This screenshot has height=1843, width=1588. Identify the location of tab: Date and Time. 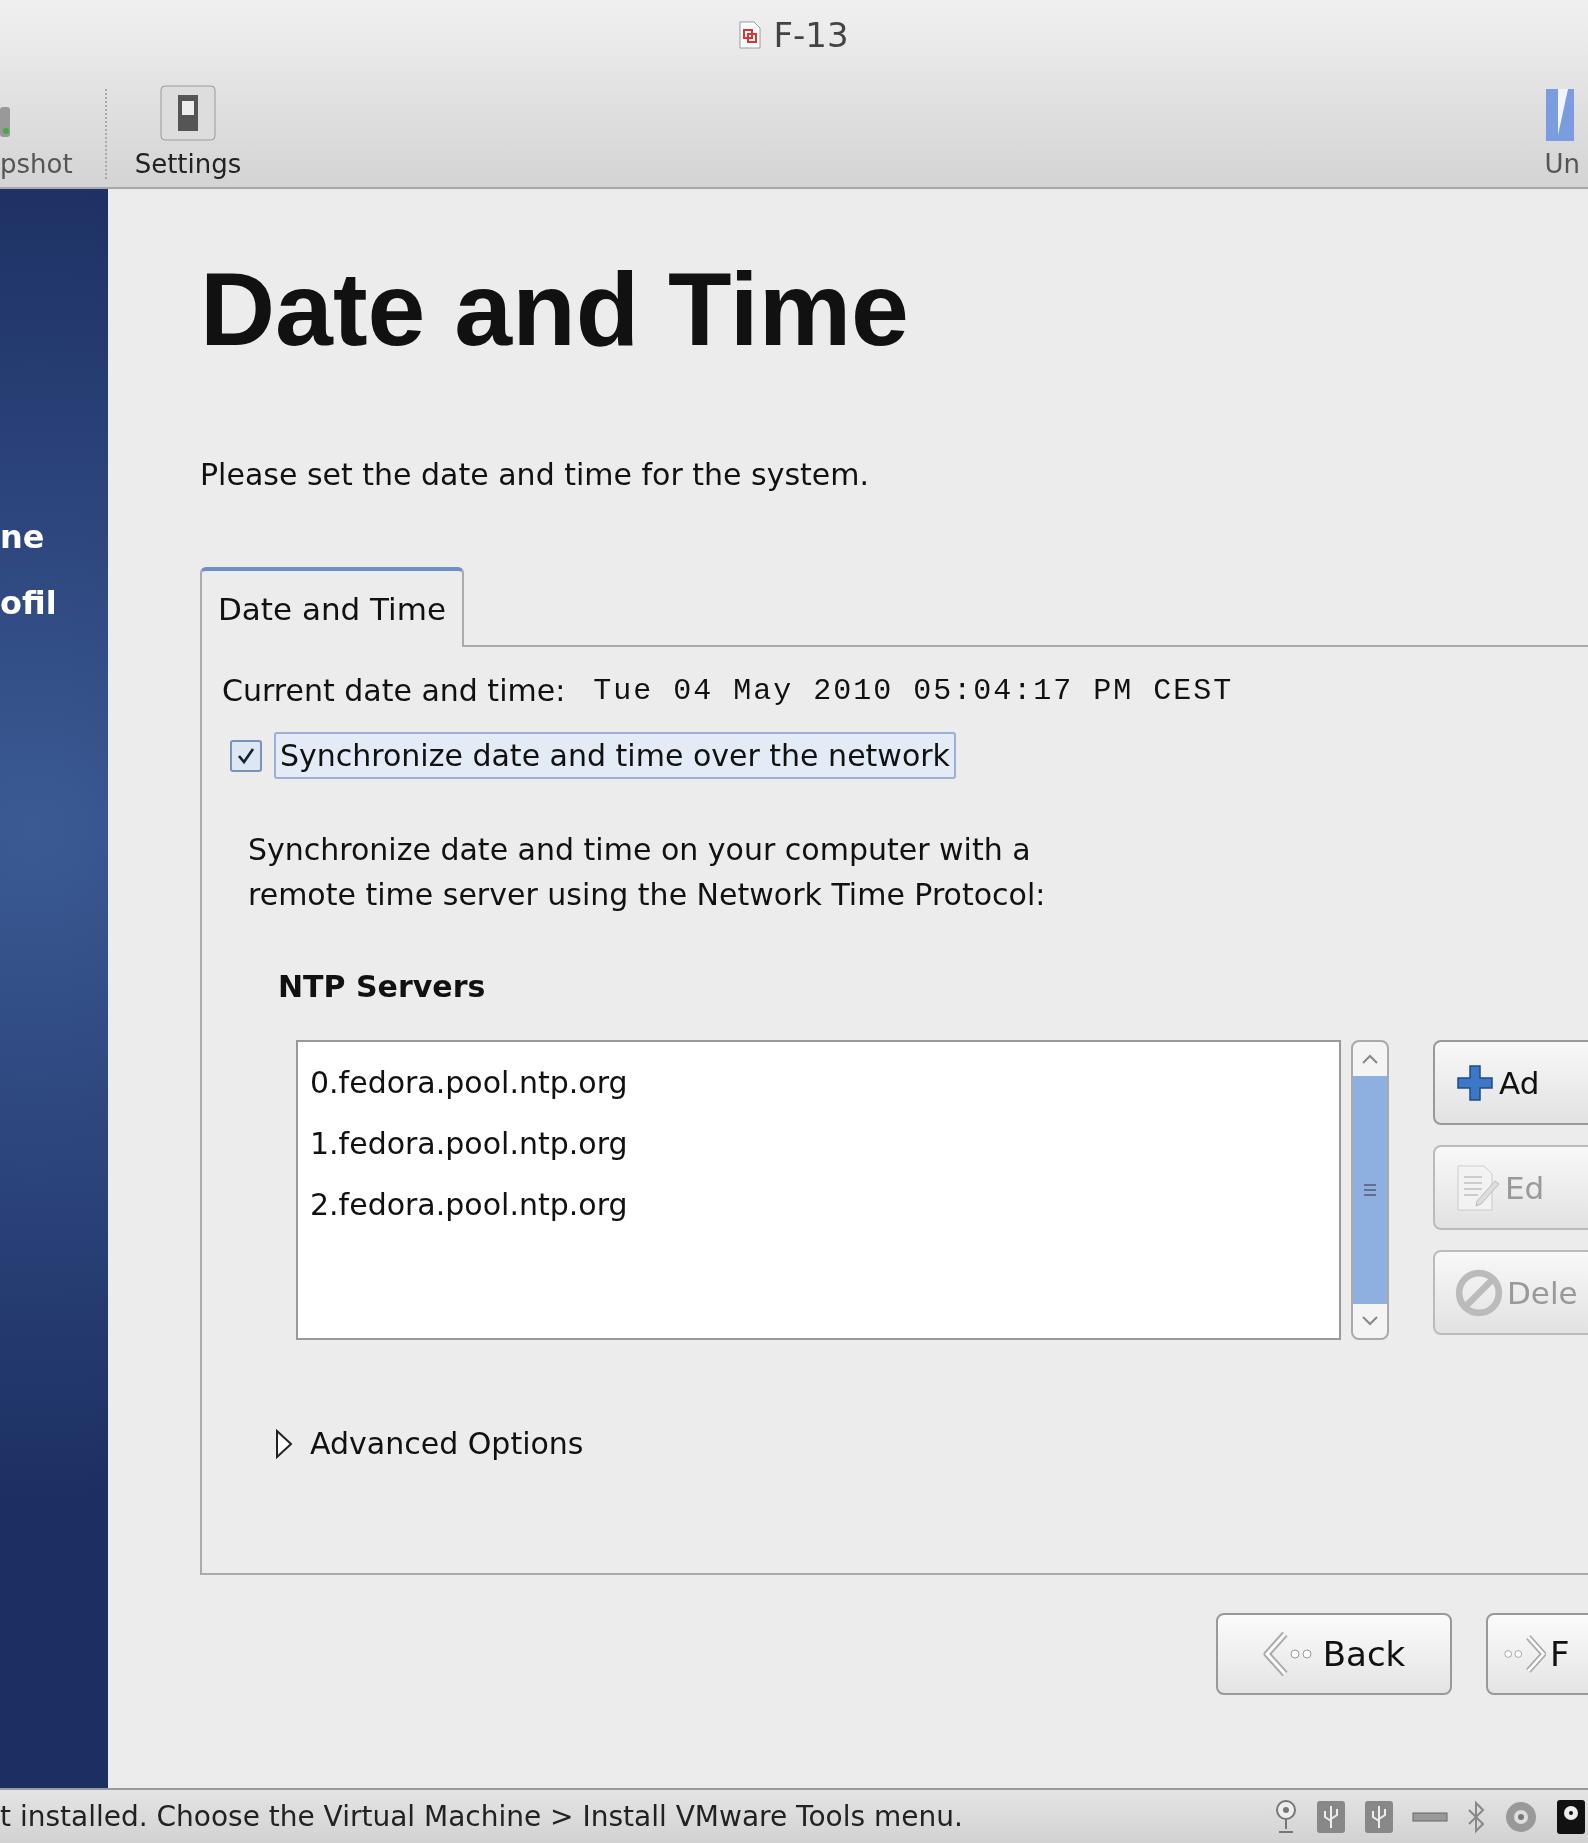
(332, 607).